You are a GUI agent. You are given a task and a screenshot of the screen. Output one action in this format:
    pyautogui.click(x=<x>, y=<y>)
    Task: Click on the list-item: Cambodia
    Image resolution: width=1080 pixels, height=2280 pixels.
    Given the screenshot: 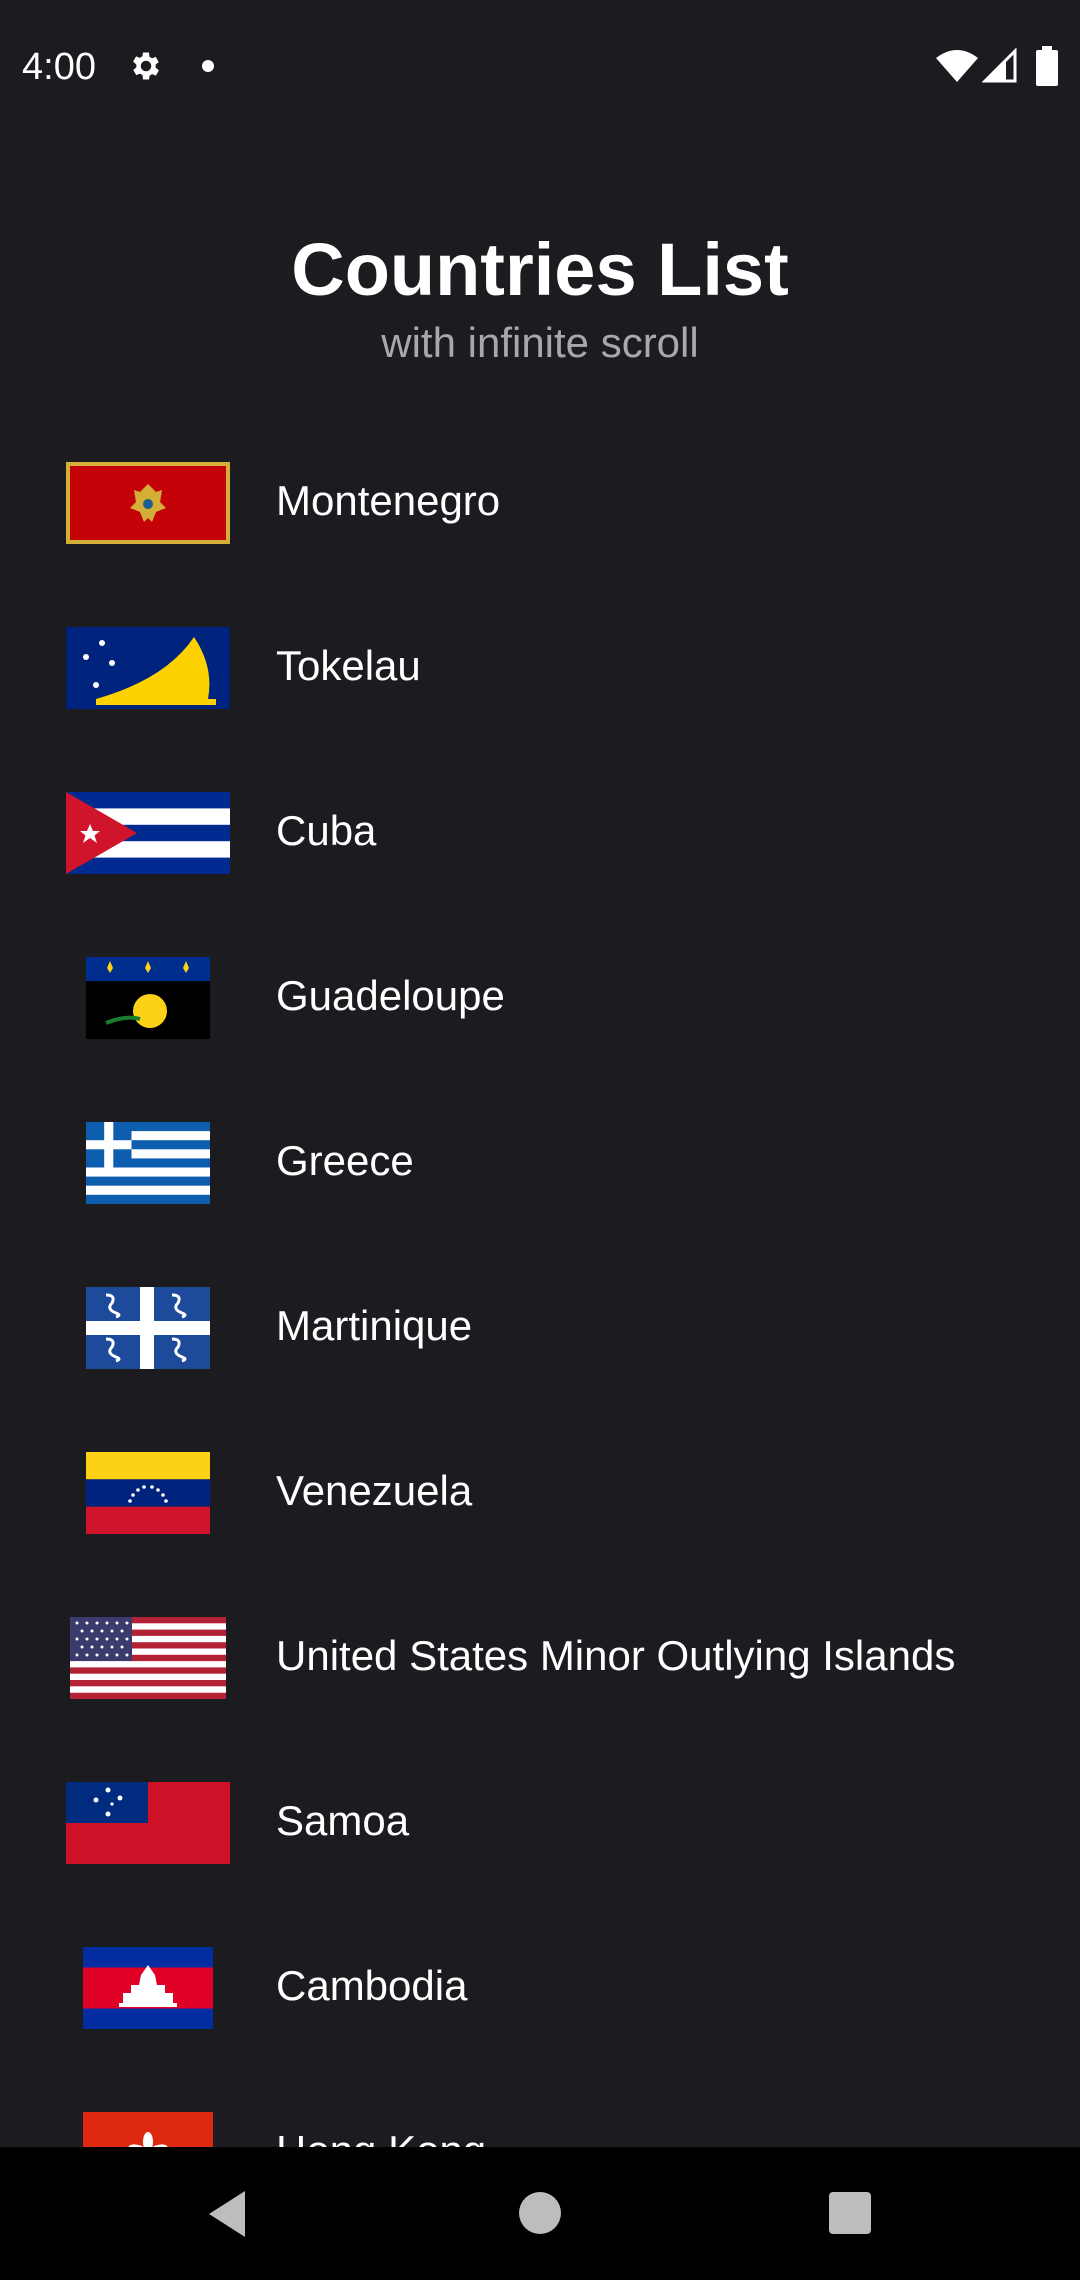 What is the action you would take?
    pyautogui.click(x=540, y=1987)
    